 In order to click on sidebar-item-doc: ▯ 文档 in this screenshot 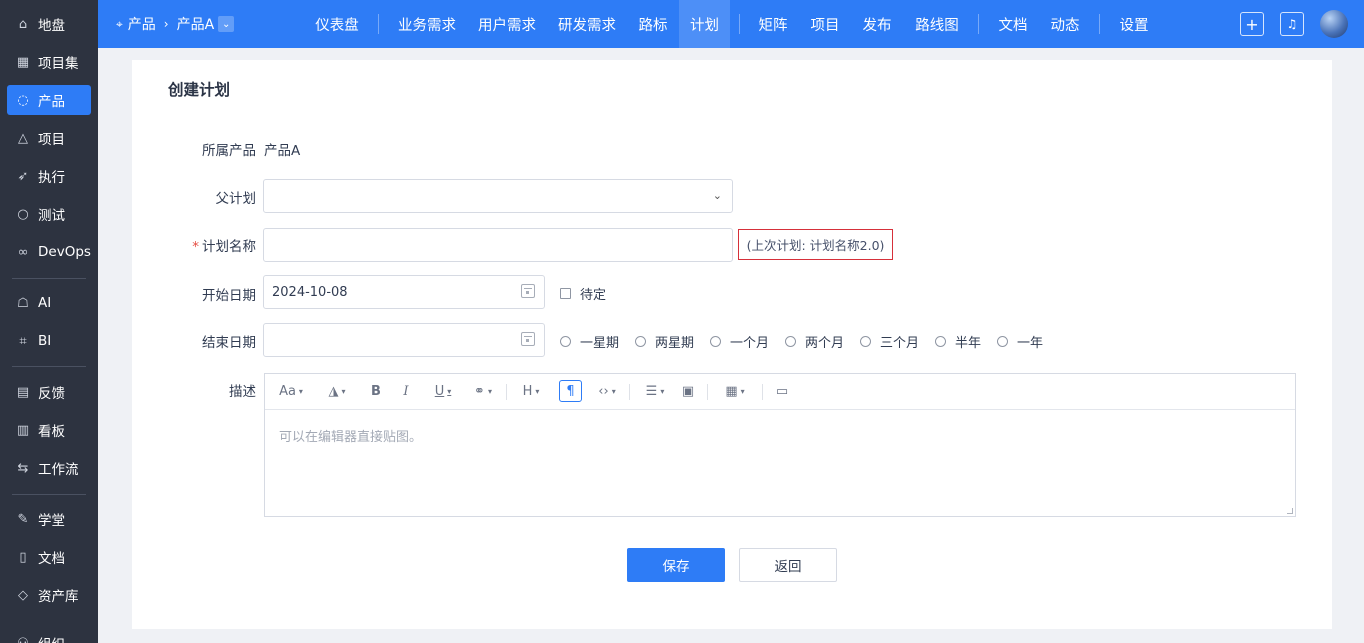, I will do `click(49, 557)`.